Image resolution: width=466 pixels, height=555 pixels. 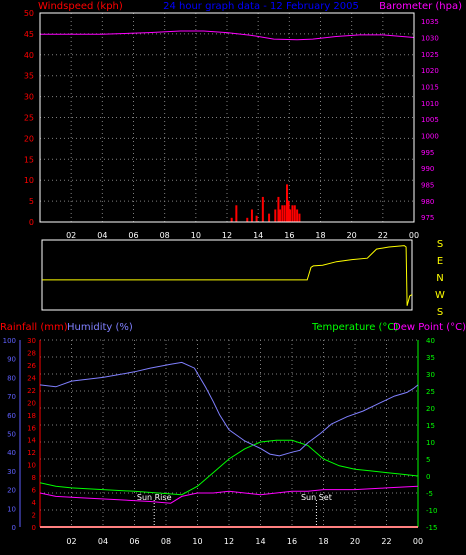 I want to click on rainfall-tick-label: 12, so click(x=31, y=453).